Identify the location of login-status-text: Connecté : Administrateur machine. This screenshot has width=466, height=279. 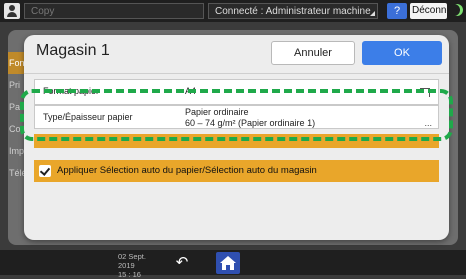
(293, 11).